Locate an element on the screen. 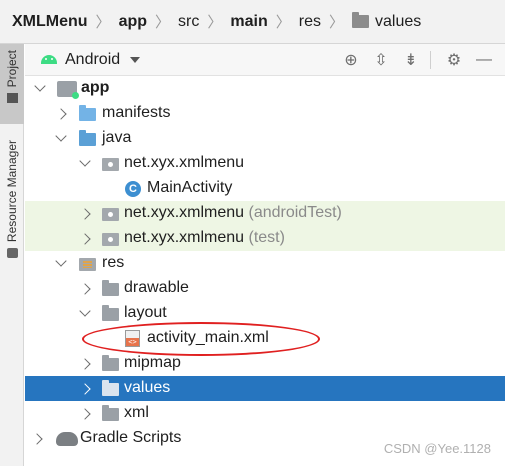 The image size is (505, 466). tree-row-label: MainActivity is located at coordinates (190, 187).